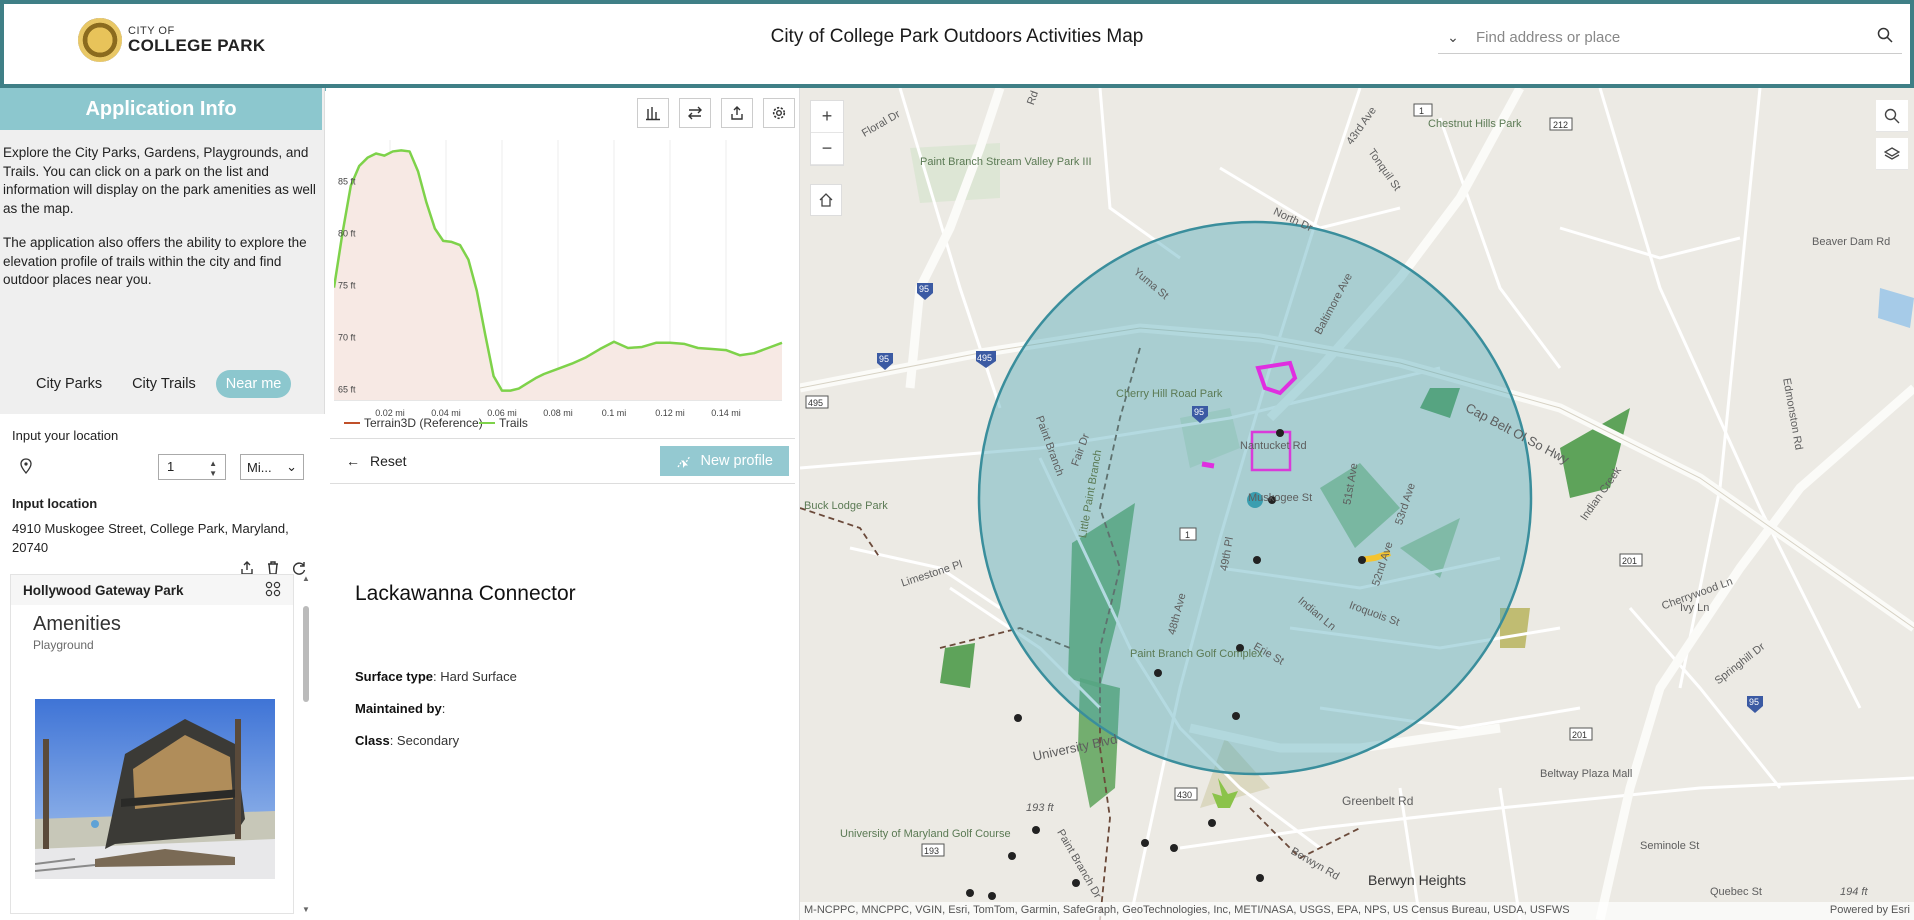 The height and width of the screenshot is (920, 1914). I want to click on distance-unit-select: Mi... ⌄, so click(272, 467).